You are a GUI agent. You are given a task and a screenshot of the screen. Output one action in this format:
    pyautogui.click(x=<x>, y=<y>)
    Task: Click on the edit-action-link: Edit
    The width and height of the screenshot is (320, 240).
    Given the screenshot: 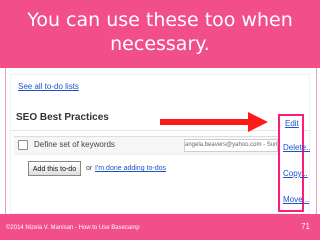 What is the action you would take?
    pyautogui.click(x=292, y=123)
    